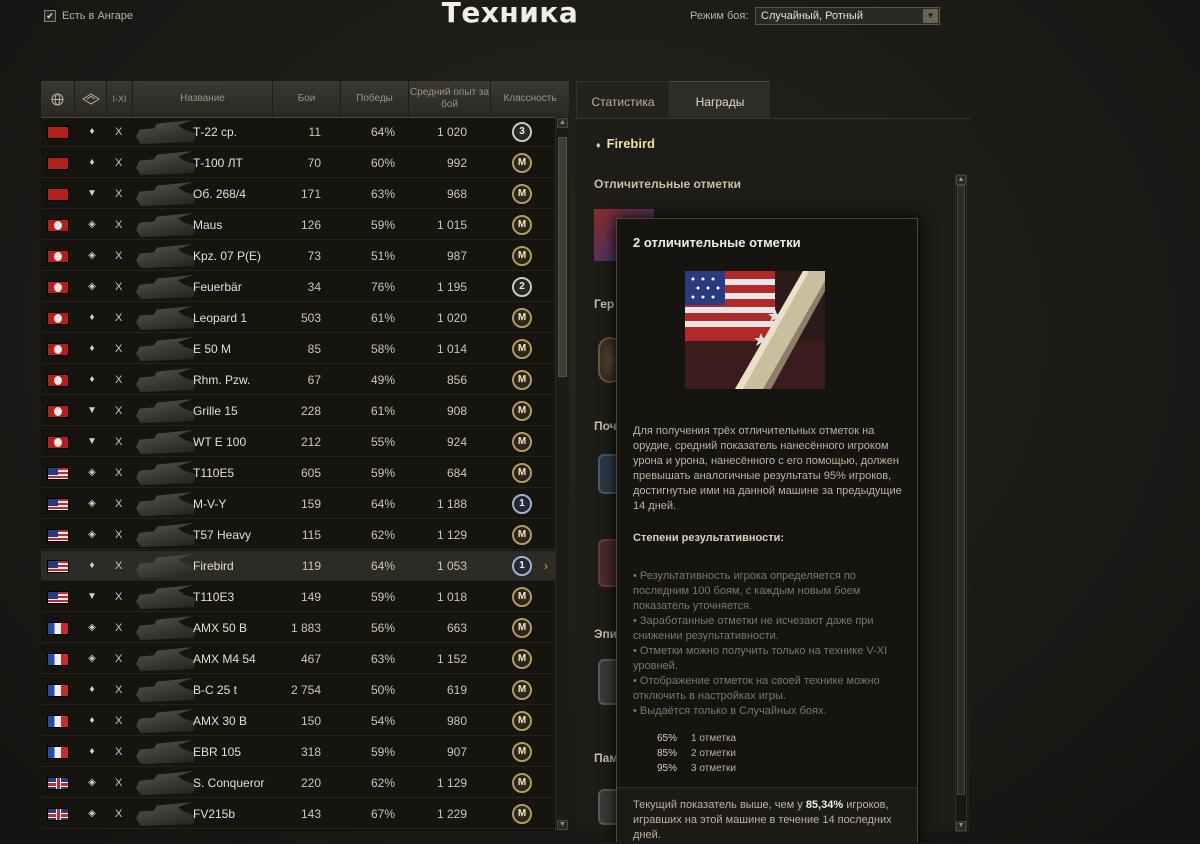 The height and width of the screenshot is (844, 1200). I want to click on avg-xp: 1 018, so click(451, 597).